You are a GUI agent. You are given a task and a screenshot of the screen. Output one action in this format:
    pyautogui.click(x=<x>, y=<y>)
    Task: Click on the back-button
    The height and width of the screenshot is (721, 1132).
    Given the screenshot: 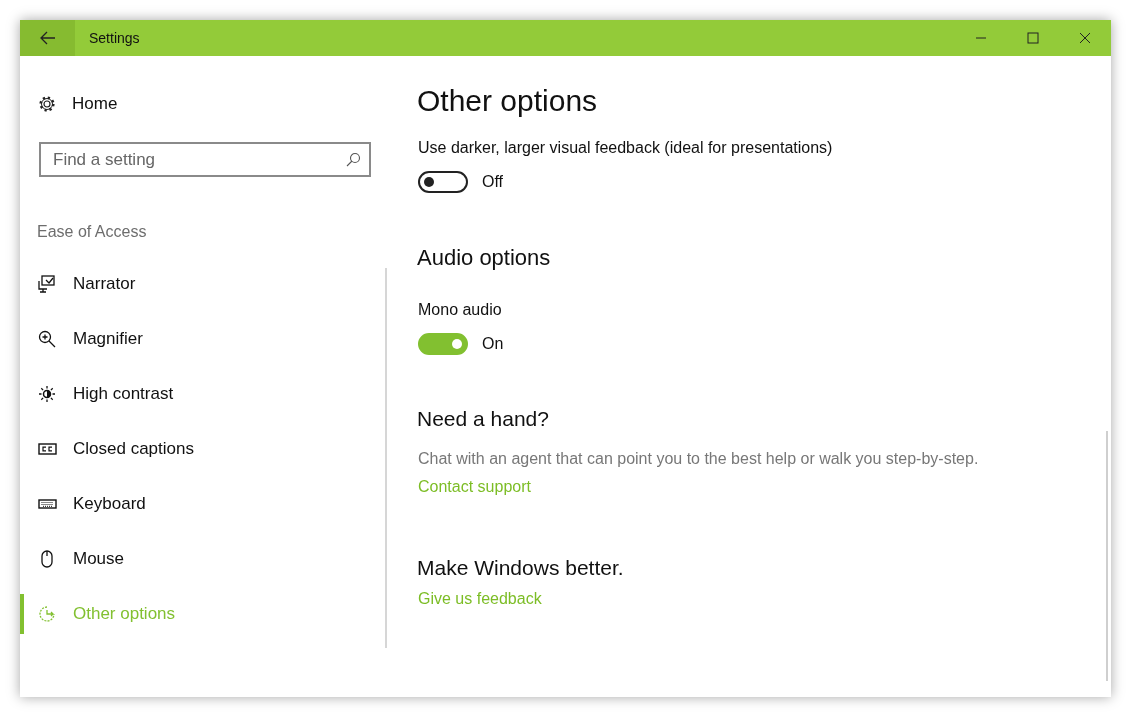 What is the action you would take?
    pyautogui.click(x=47, y=38)
    